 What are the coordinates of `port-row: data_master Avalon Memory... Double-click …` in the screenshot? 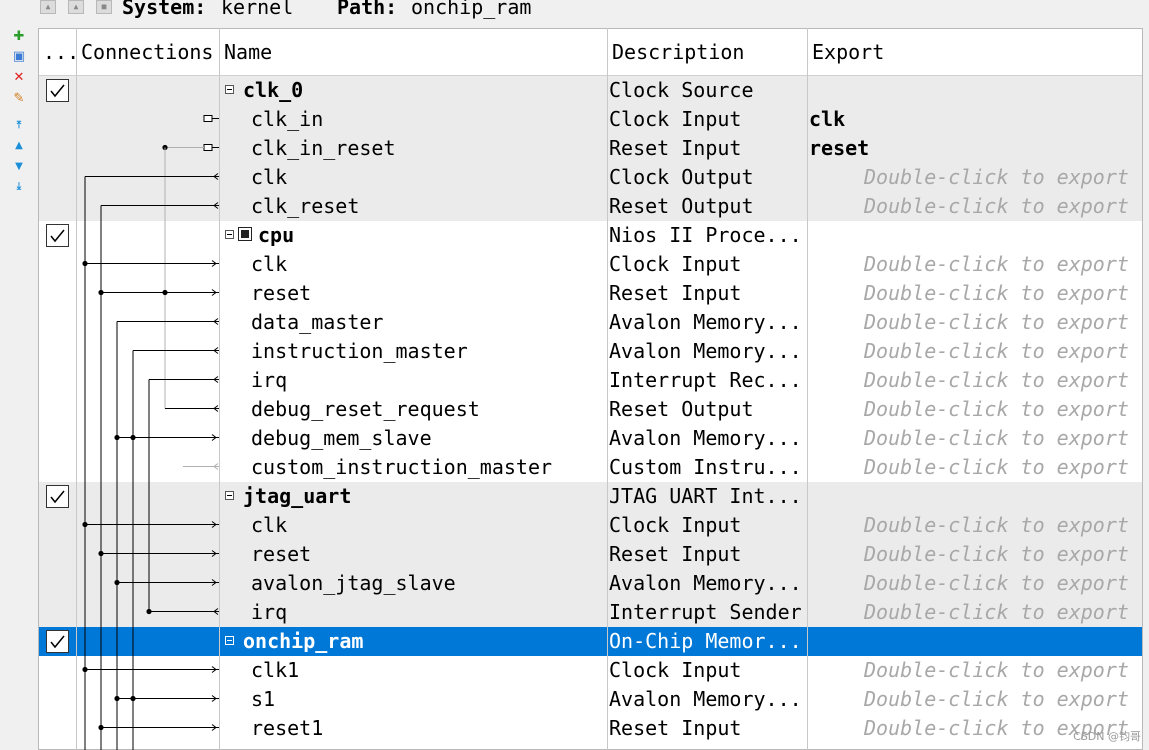 It's located at (590, 322).